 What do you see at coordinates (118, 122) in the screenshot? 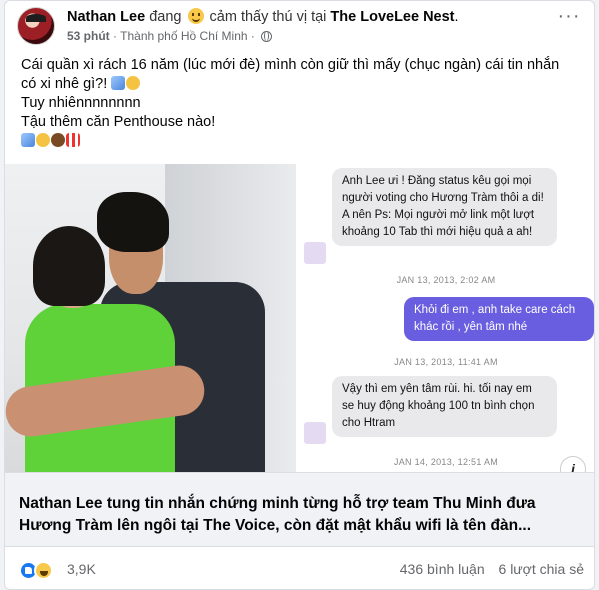
I see `post-line-4: Tậu thêm căn Penthouse nào!` at bounding box center [118, 122].